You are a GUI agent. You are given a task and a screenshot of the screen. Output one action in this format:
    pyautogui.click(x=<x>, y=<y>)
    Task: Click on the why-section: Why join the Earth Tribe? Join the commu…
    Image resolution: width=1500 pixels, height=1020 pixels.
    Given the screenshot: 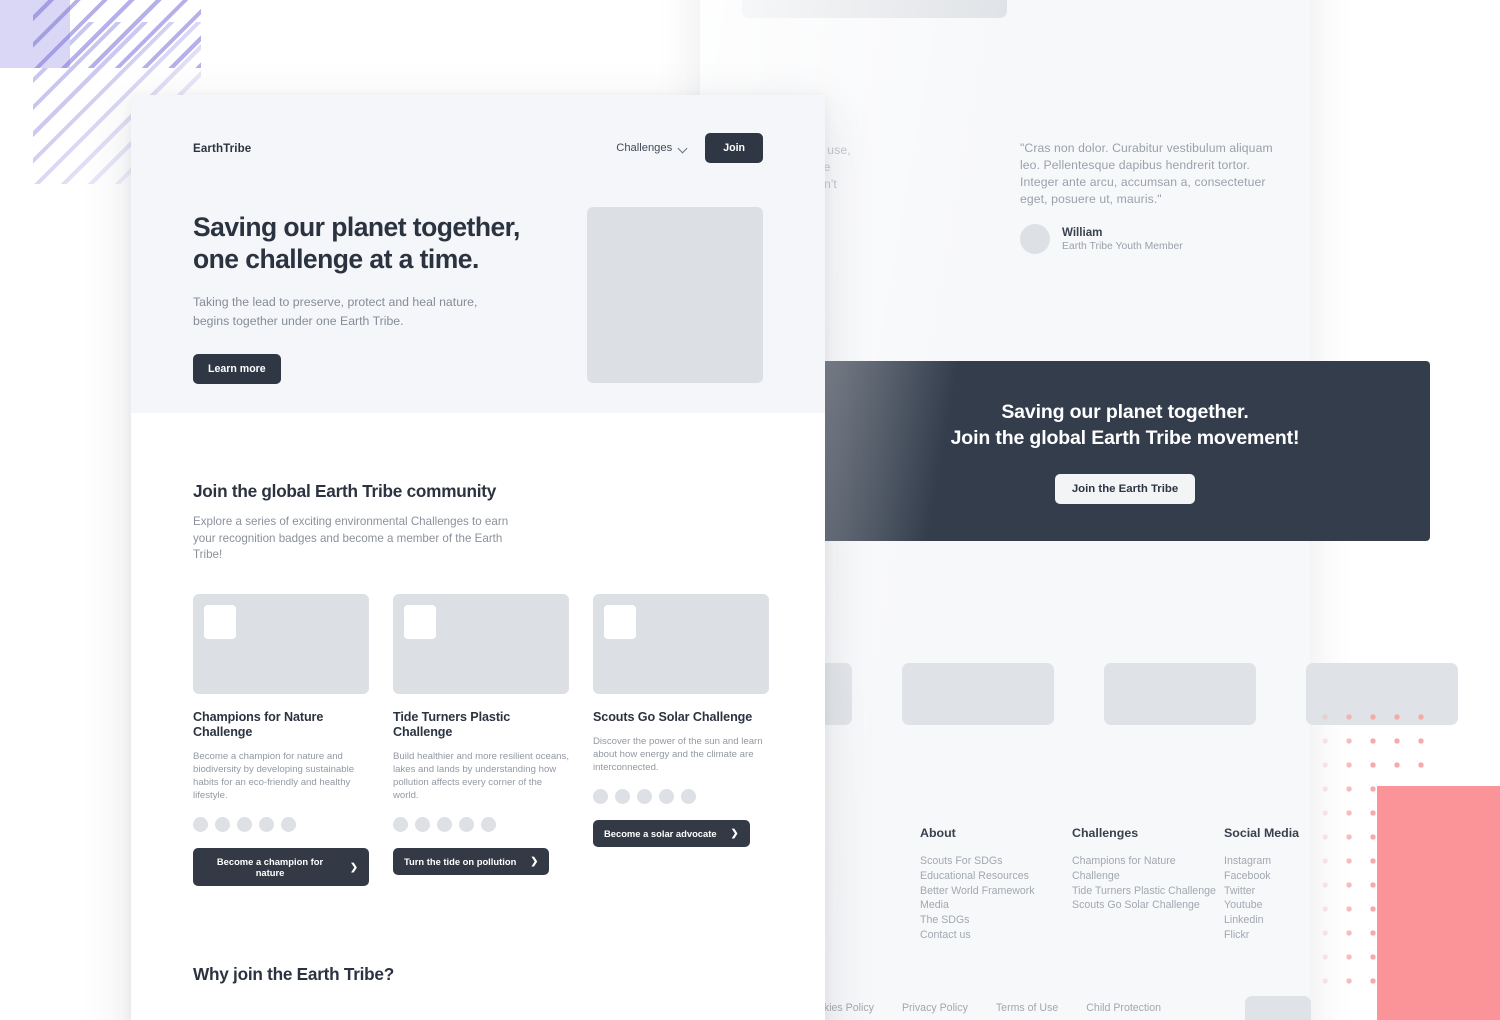 What is the action you would take?
    pyautogui.click(x=478, y=953)
    